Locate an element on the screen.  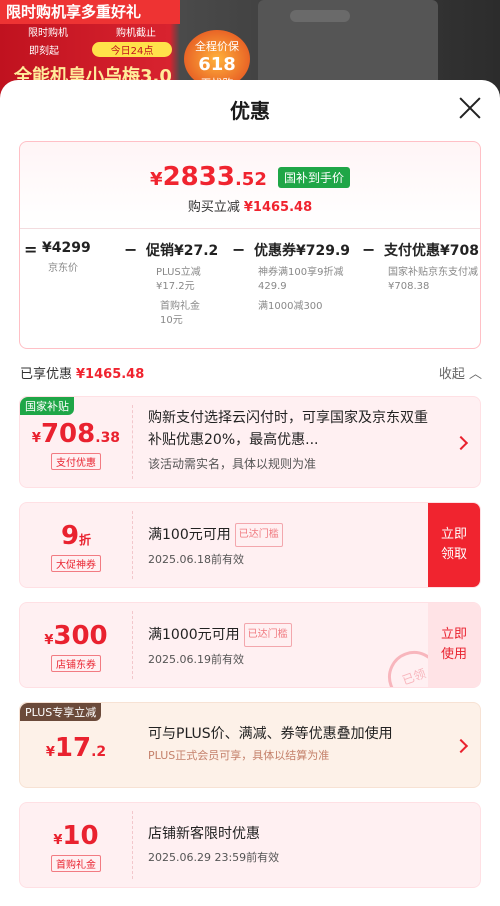
coupon-value-area: ¥17.2 is located at coordinates (76, 745).